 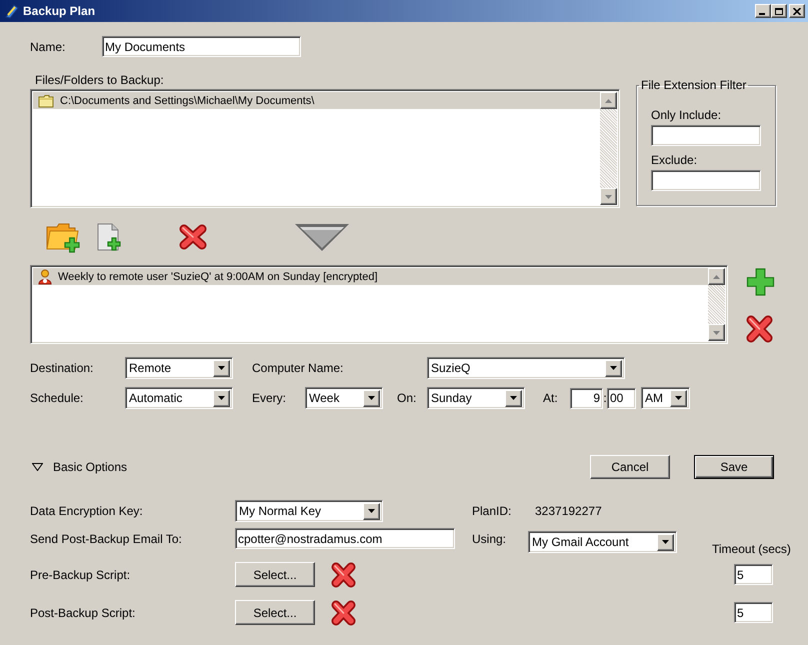 What do you see at coordinates (492, 511) in the screenshot?
I see `field-label: PlanID:` at bounding box center [492, 511].